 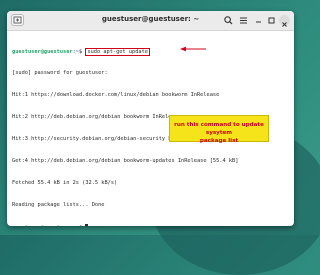 I want to click on output-line: Reading package lists... Done, so click(x=58, y=204).